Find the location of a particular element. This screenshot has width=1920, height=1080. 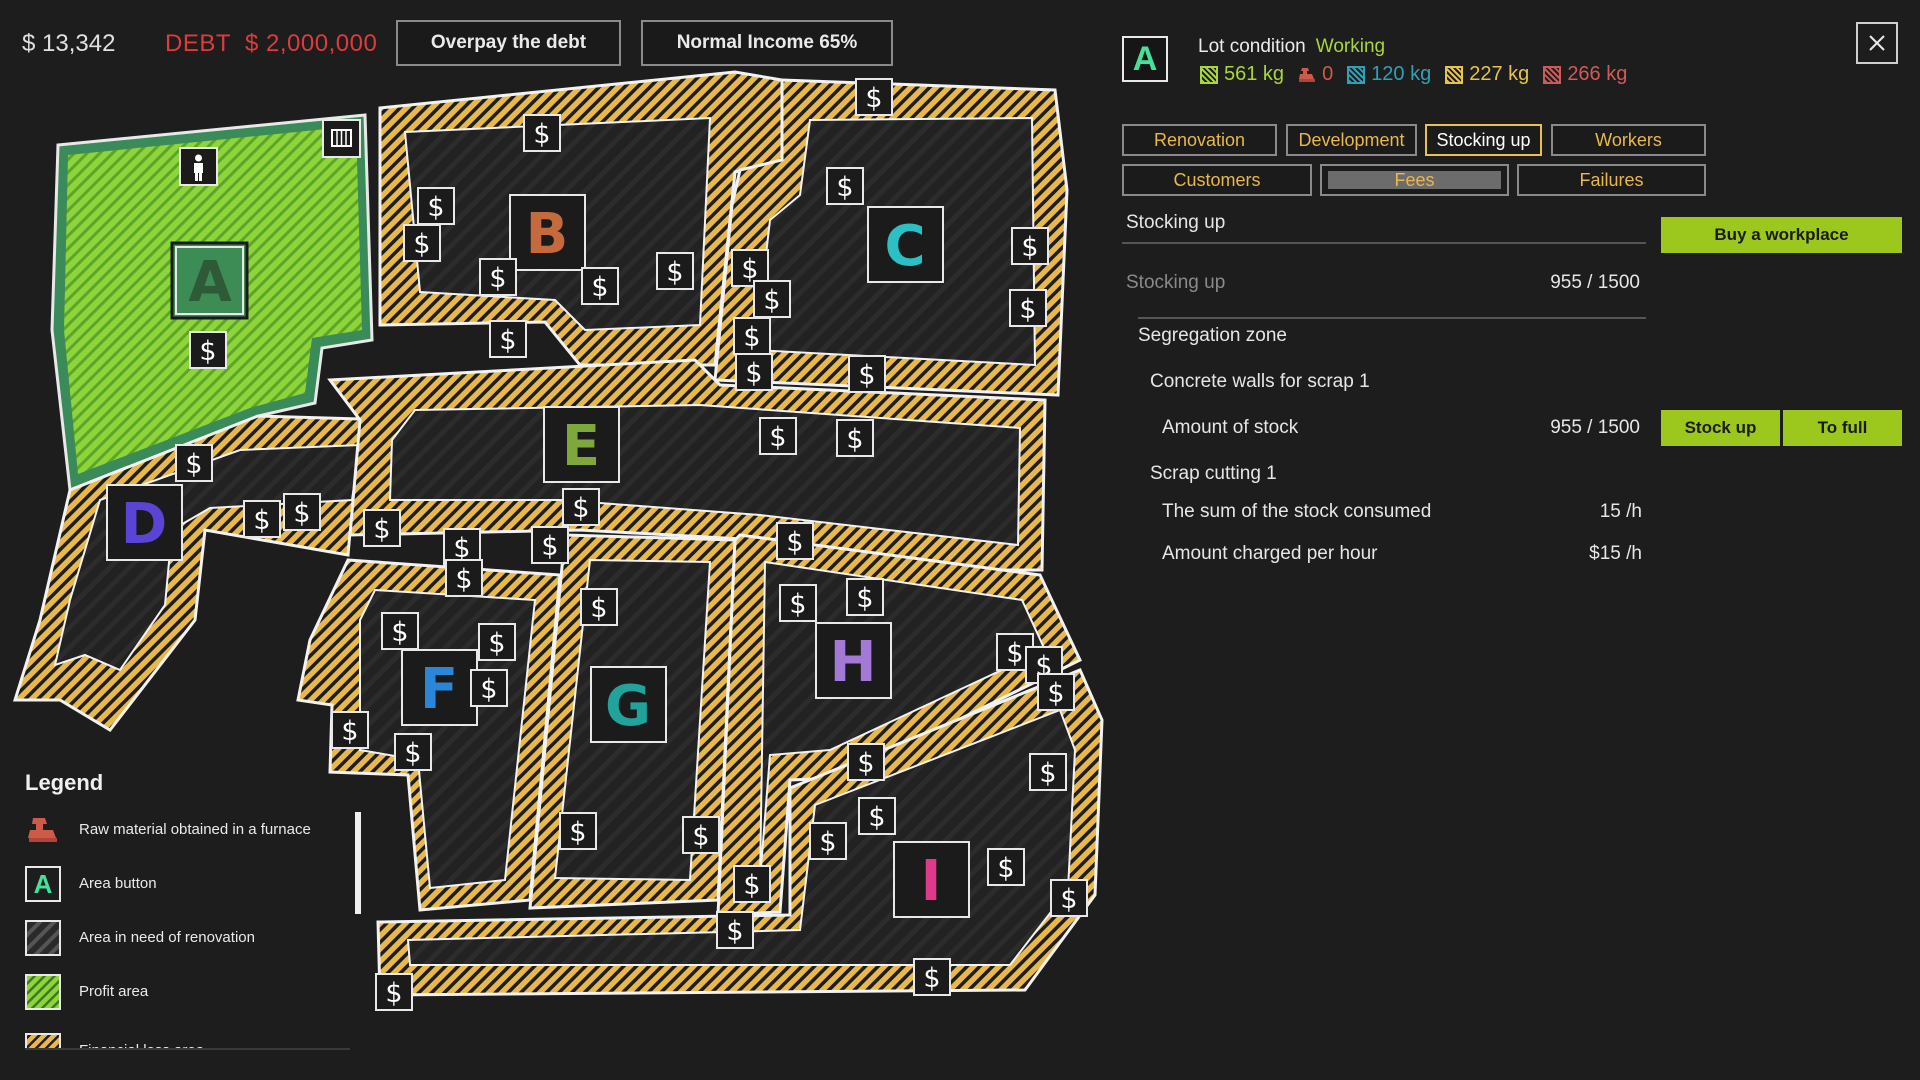

zone-button-e: E is located at coordinates (581, 444).